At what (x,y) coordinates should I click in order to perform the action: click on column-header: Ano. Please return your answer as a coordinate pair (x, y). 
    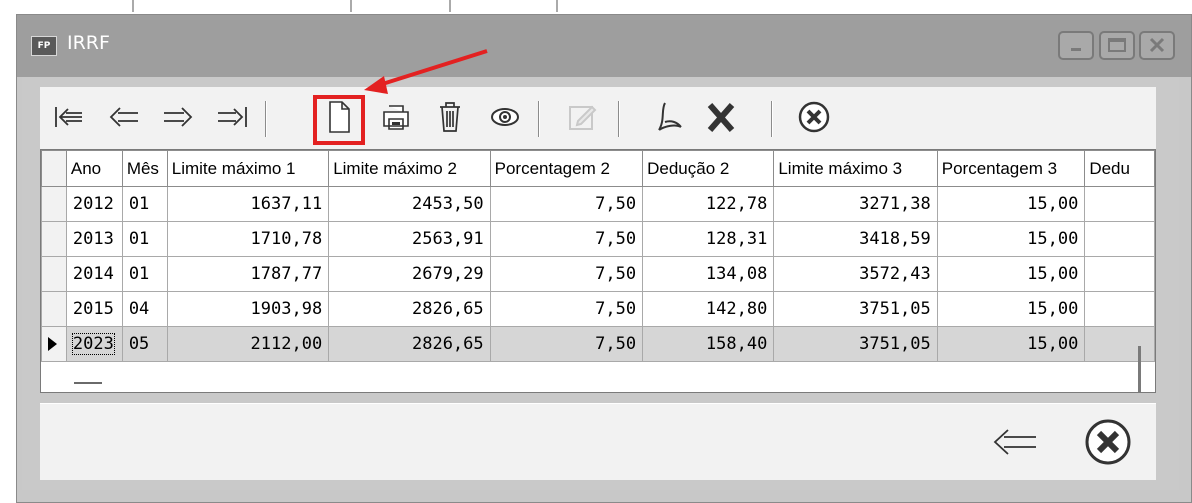
    Looking at the image, I should click on (94, 168).